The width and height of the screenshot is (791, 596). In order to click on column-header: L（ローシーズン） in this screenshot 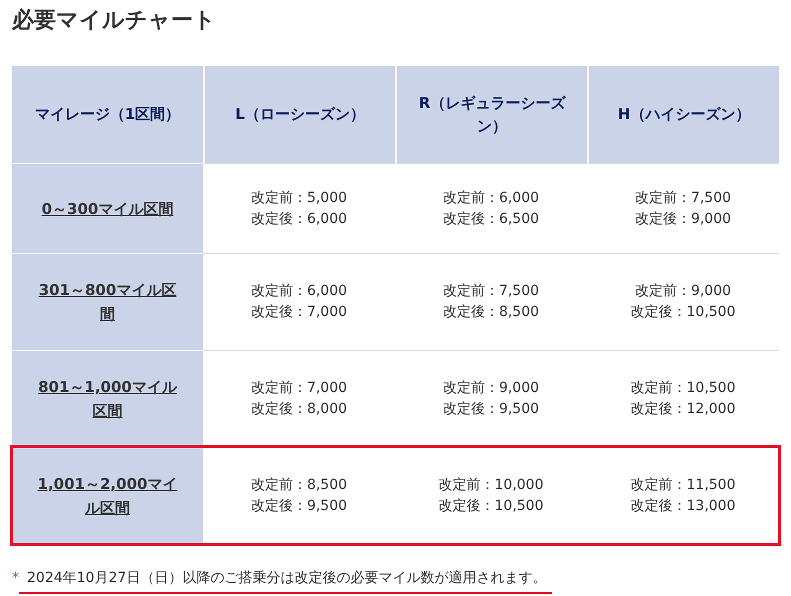, I will do `click(299, 114)`.